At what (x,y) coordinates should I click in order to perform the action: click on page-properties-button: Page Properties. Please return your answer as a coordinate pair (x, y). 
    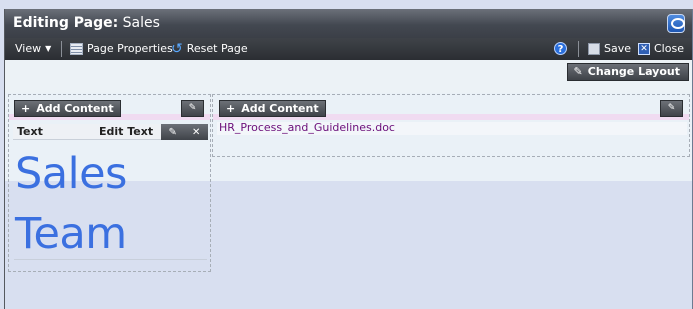
    Looking at the image, I should click on (121, 48).